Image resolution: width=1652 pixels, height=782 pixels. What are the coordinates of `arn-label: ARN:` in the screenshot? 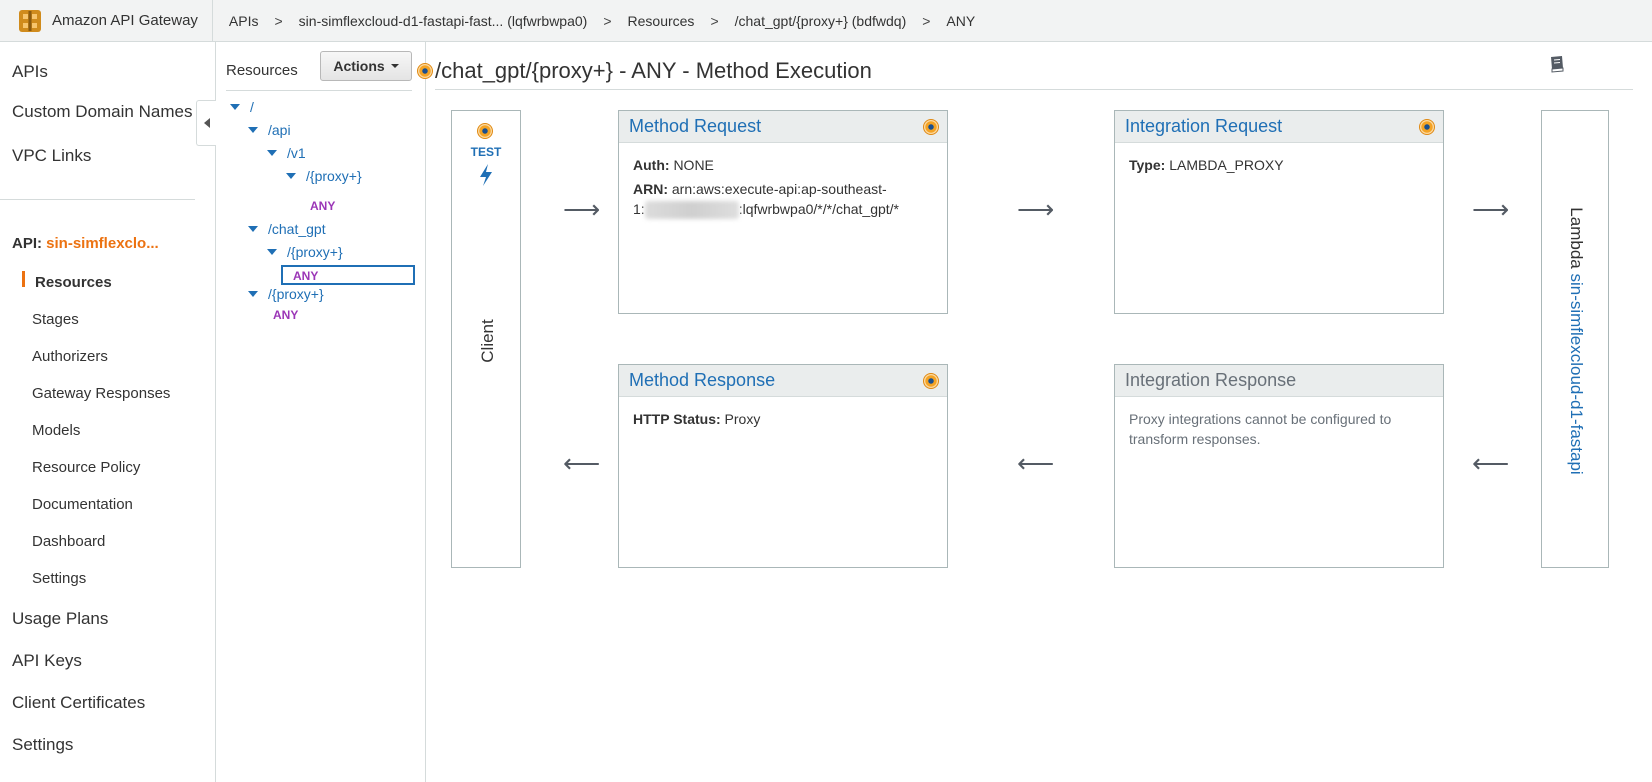 It's located at (650, 189).